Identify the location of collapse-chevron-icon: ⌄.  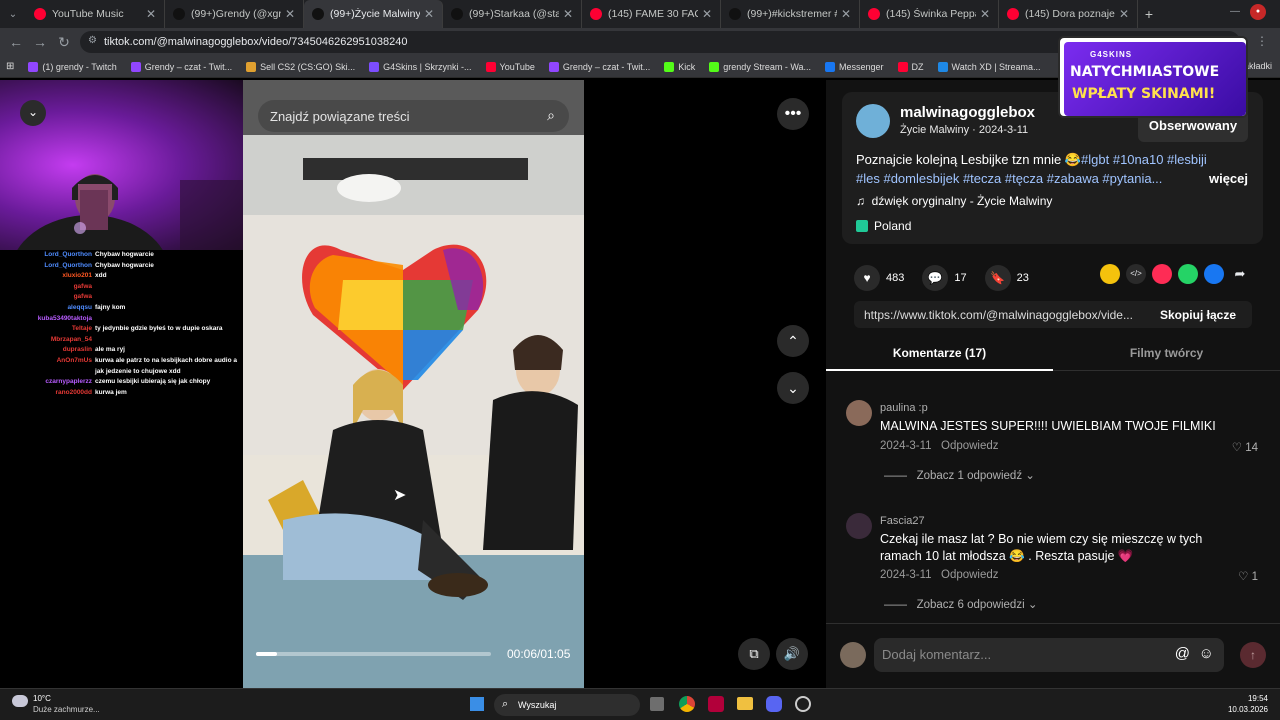
(33, 113).